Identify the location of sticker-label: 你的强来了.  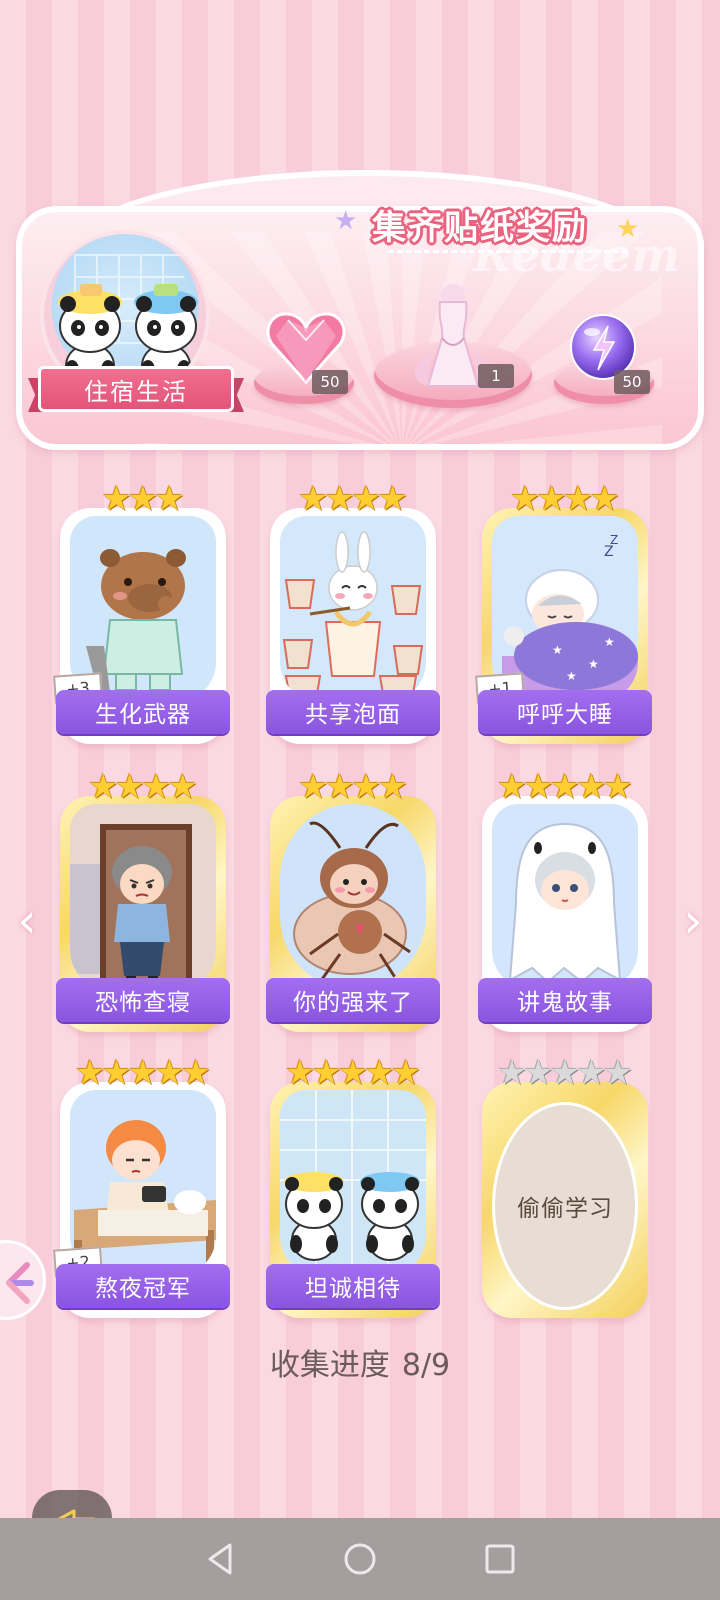
(353, 1000).